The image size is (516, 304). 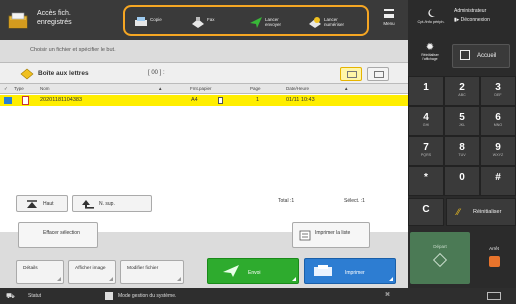 What do you see at coordinates (253, 271) in the screenshot?
I see `send-button: Envoi` at bounding box center [253, 271].